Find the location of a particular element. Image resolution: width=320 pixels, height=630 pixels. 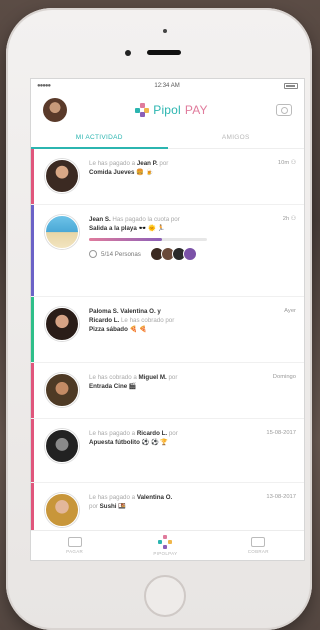

feed-item-date: 2h ⚇ is located at coordinates (289, 219).